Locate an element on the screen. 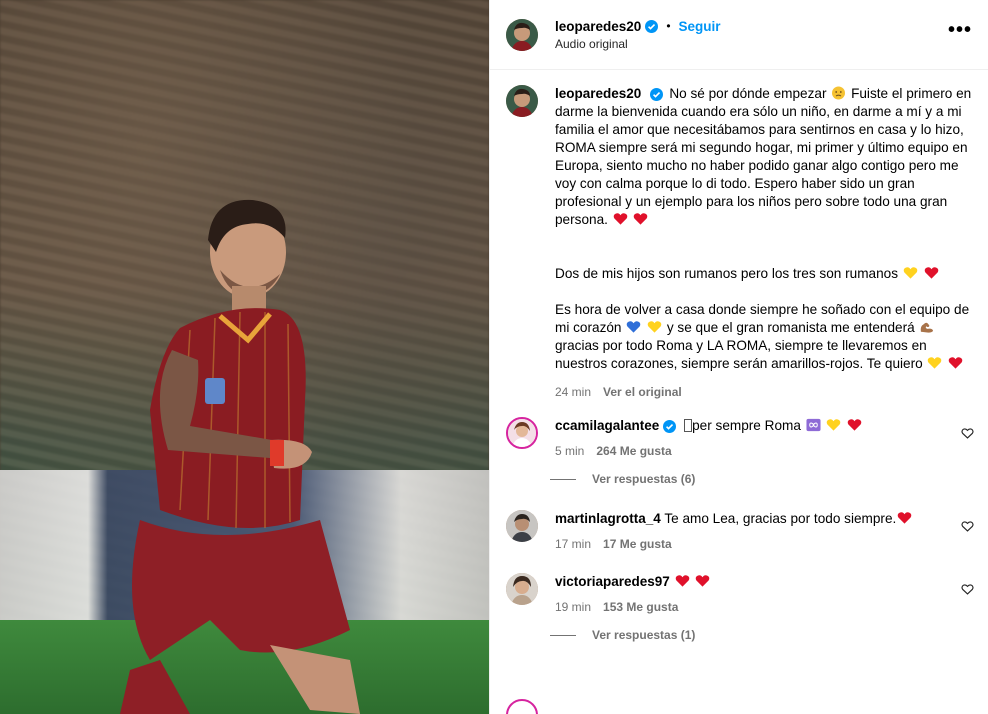 The width and height of the screenshot is (988, 714). comment-body: per sempre Roma is located at coordinates (746, 425).